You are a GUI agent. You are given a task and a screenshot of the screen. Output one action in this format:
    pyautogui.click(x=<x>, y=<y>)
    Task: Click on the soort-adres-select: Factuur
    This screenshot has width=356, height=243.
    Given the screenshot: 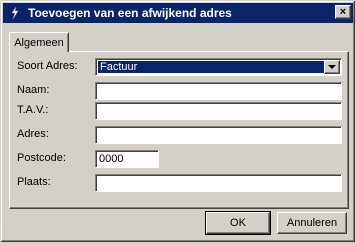 What is the action you would take?
    pyautogui.click(x=218, y=67)
    